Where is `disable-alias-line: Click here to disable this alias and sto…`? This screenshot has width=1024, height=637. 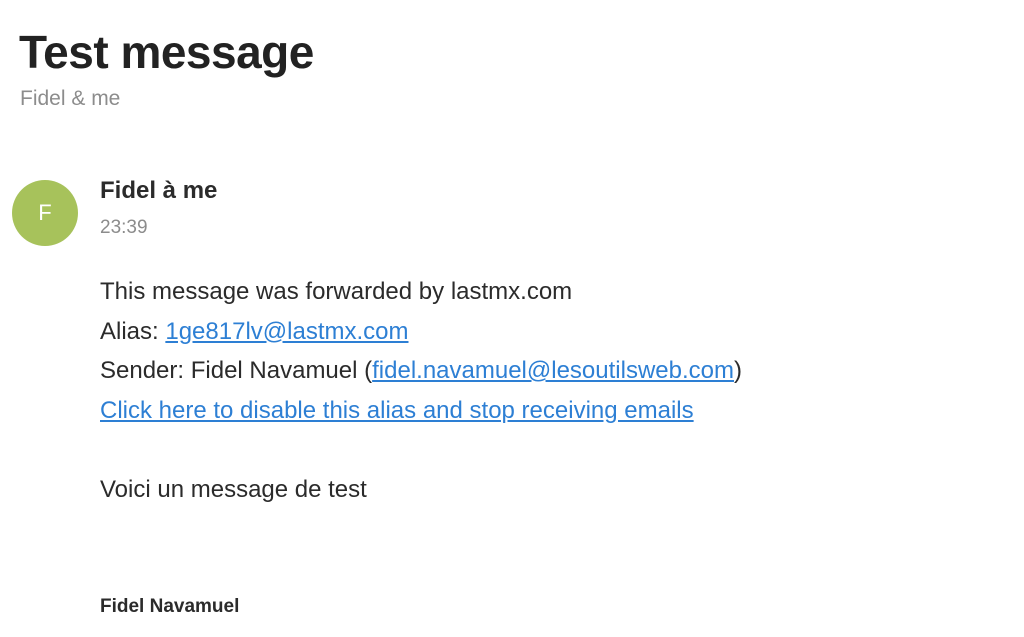
disable-alias-line: Click here to disable this alias and sto… is located at coordinates (550, 411).